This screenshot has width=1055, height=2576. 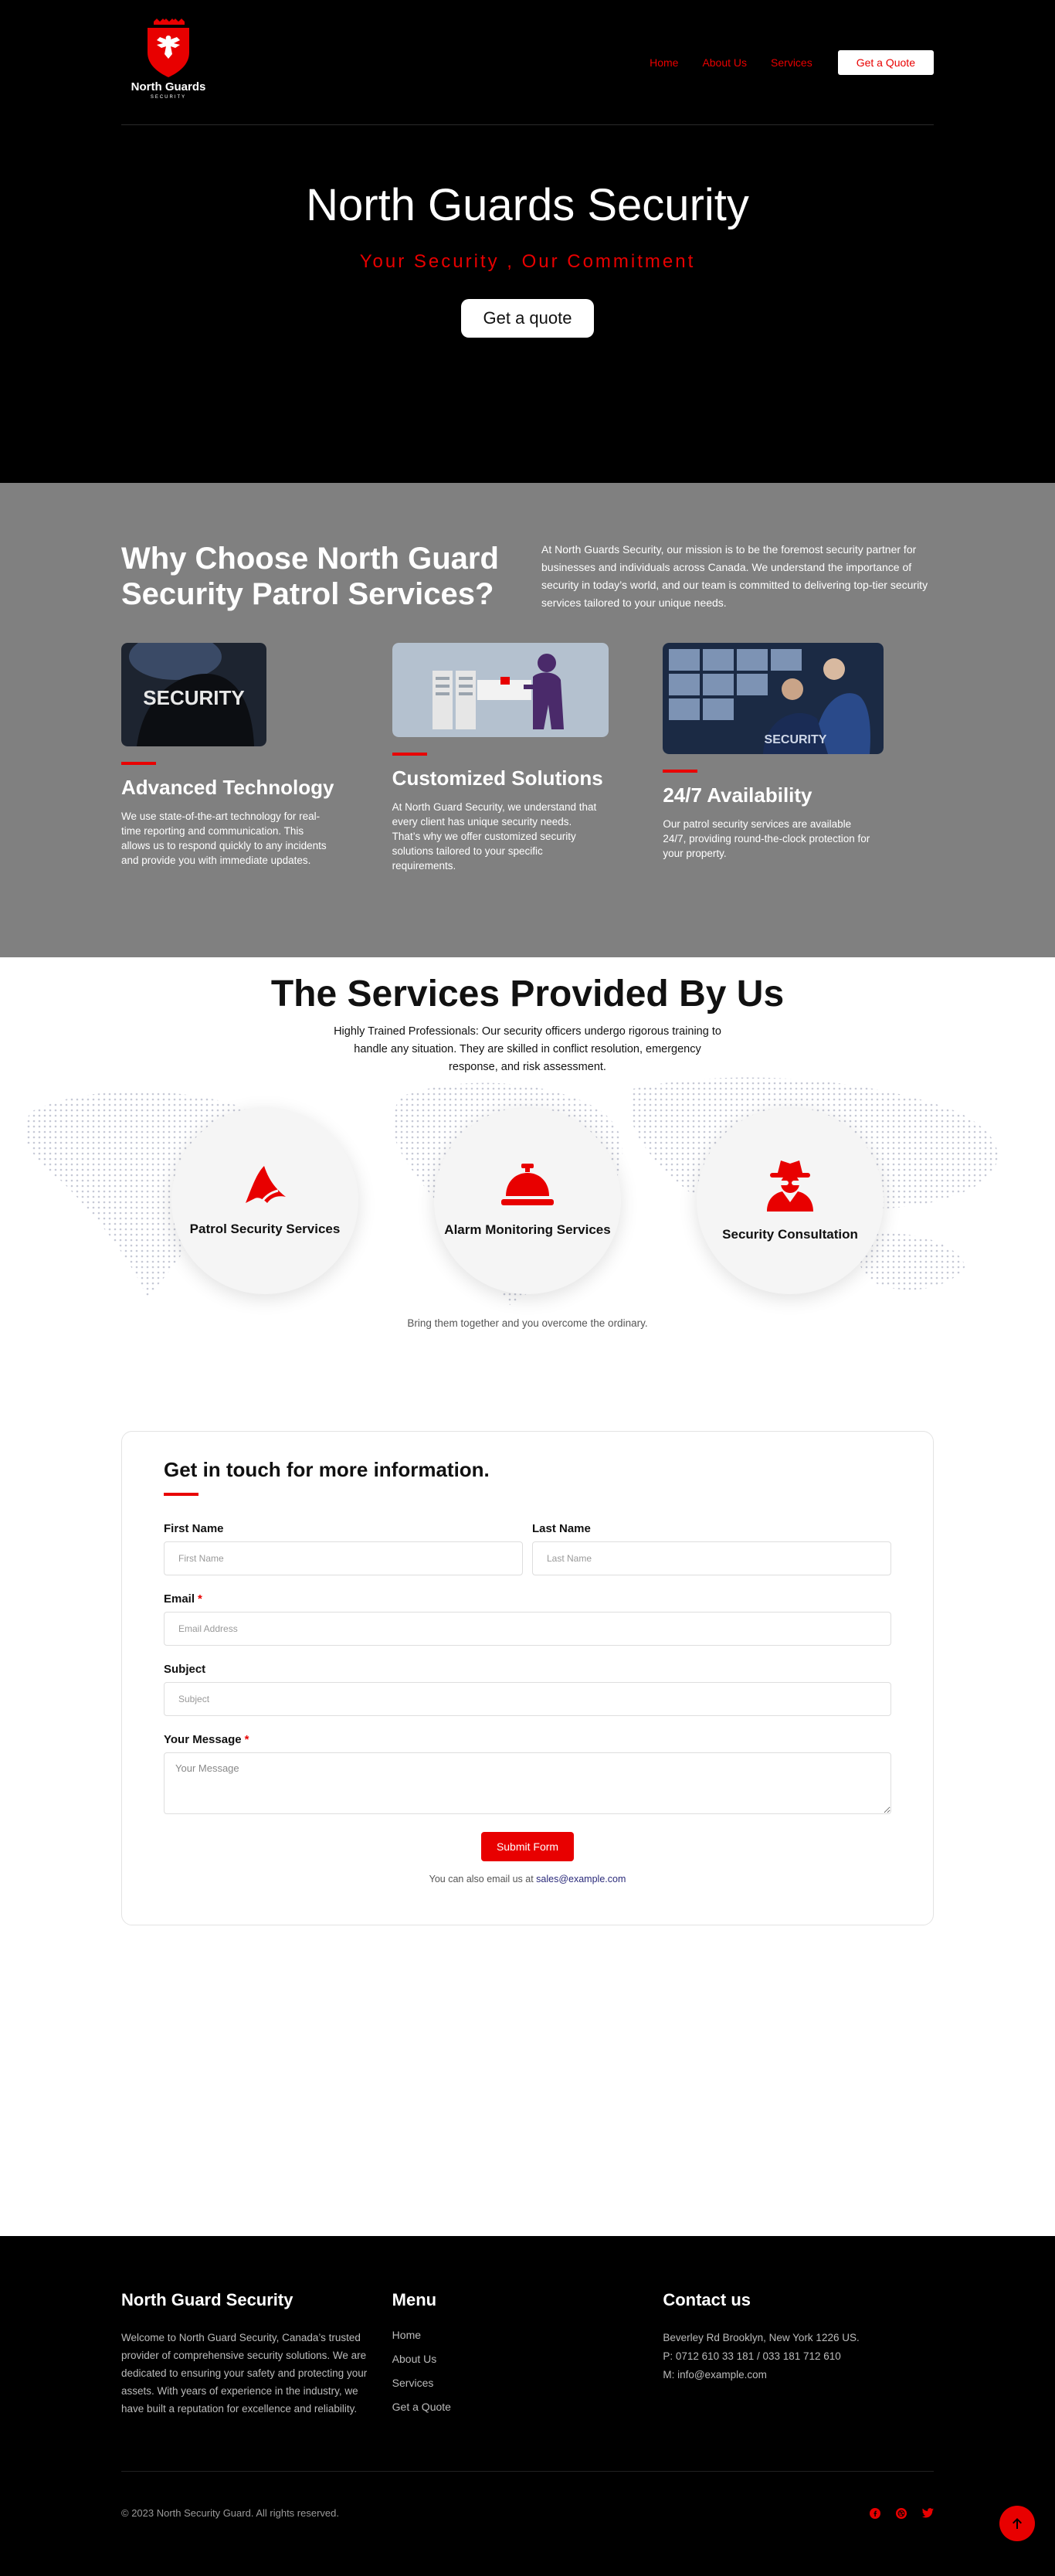 I want to click on logo: North Guards SECURITY, so click(x=168, y=59).